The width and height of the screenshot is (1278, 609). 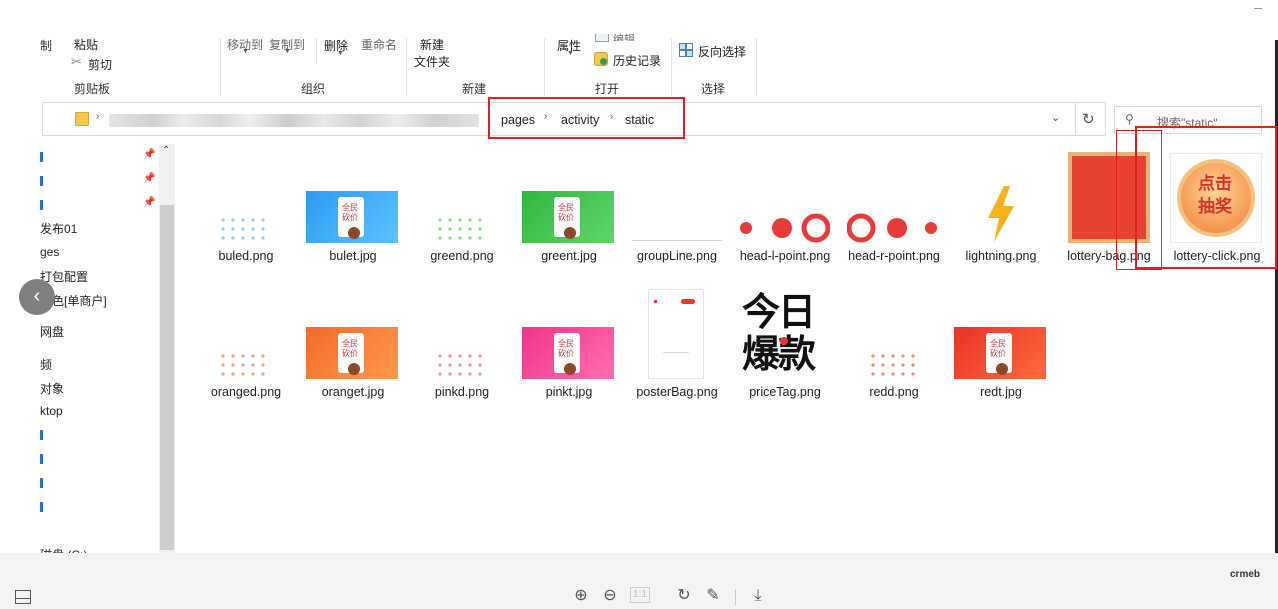 I want to click on paste-button: 粘贴, so click(x=86, y=44).